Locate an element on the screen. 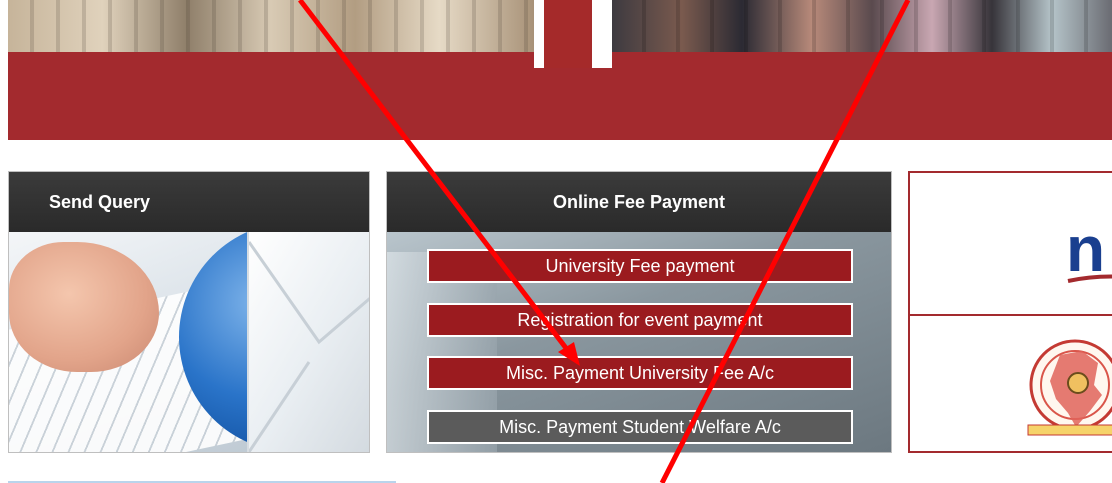 This screenshot has height=483, width=1112. send-query-title: Send Query is located at coordinates (189, 202).